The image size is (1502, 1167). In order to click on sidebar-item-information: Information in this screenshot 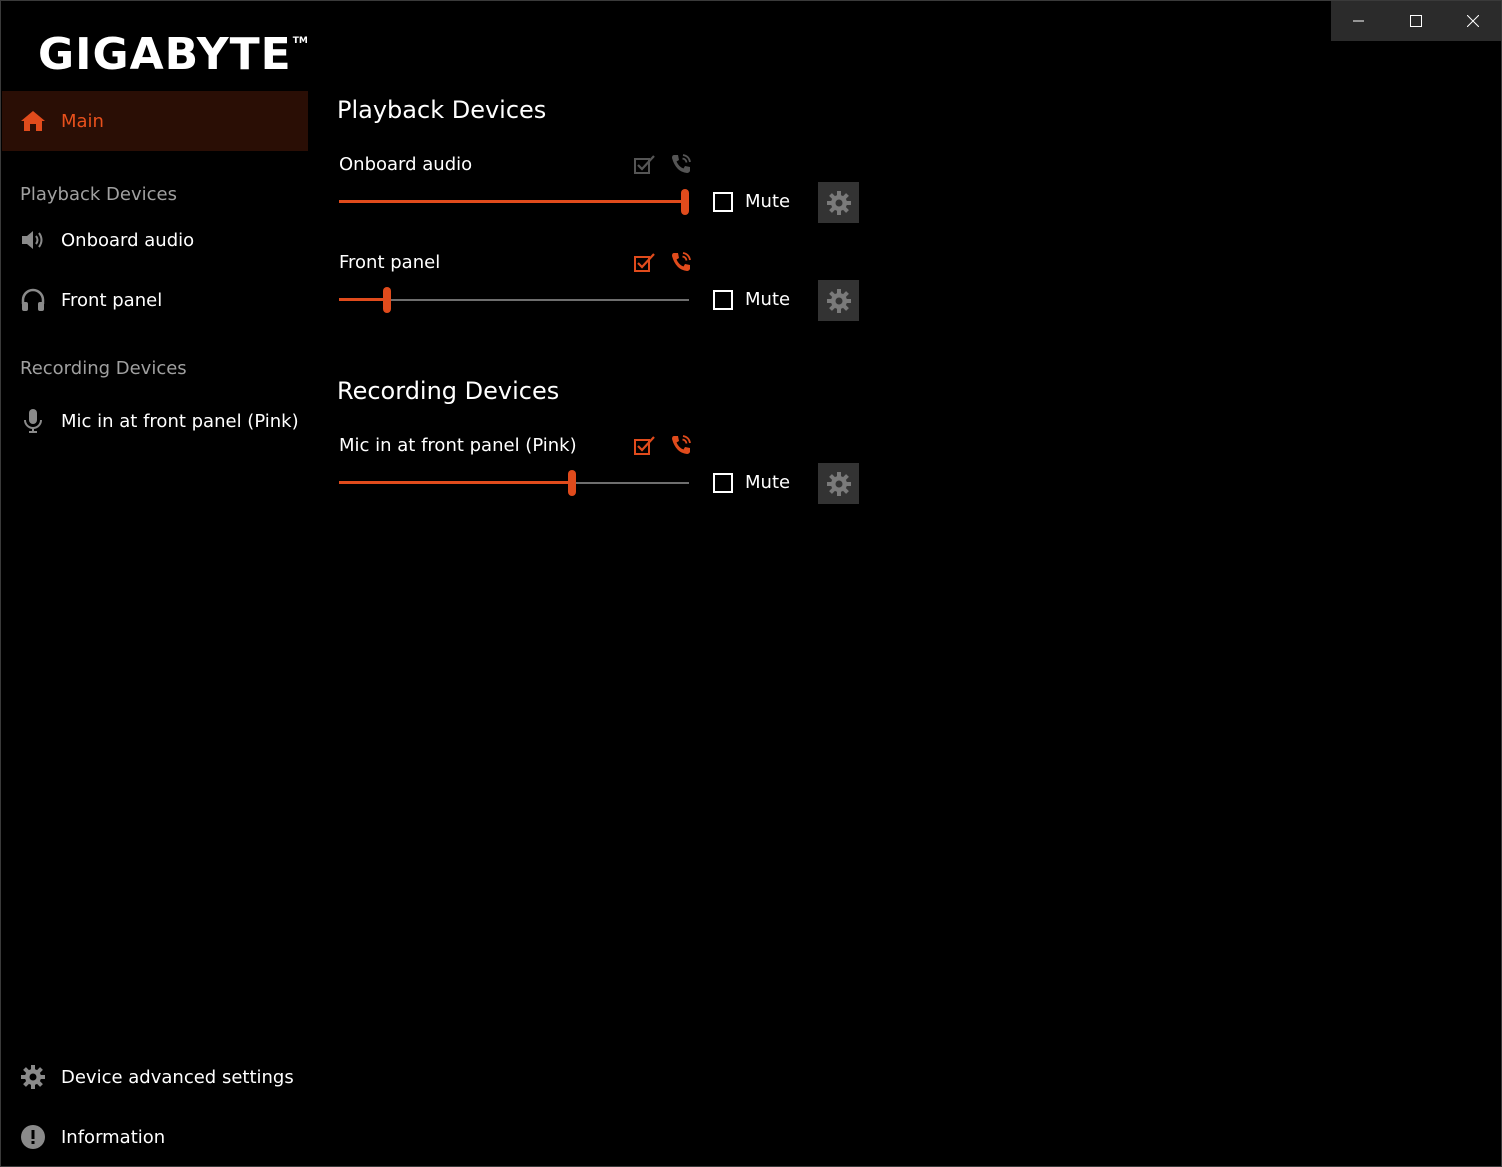, I will do `click(155, 1137)`.